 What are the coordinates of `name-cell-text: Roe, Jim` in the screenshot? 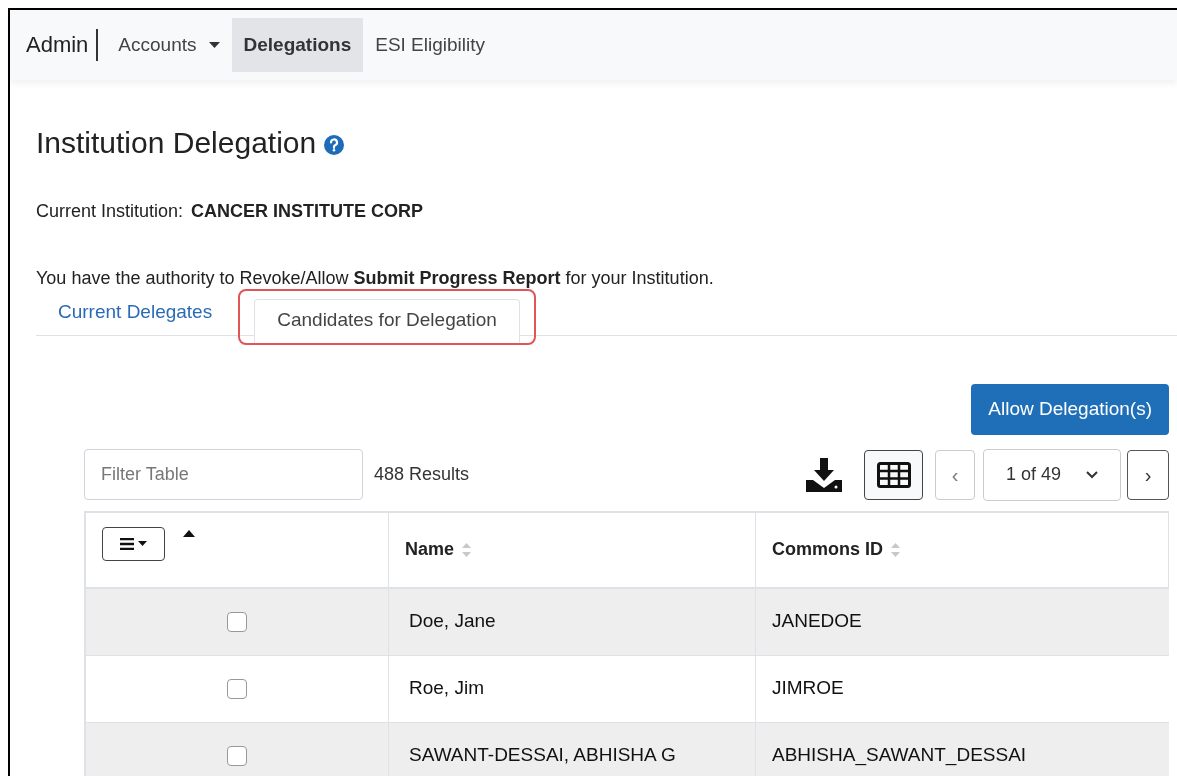 It's located at (446, 688).